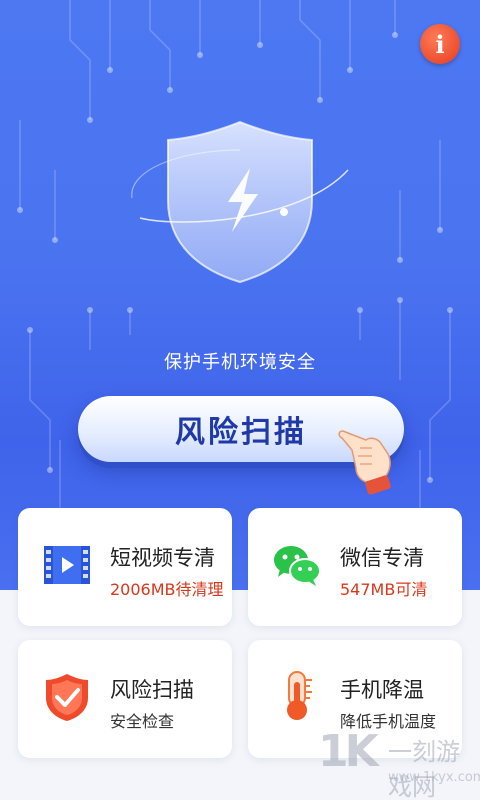 Image resolution: width=480 pixels, height=800 pixels. Describe the element at coordinates (67, 565) in the screenshot. I see `video-clean-icon` at that location.